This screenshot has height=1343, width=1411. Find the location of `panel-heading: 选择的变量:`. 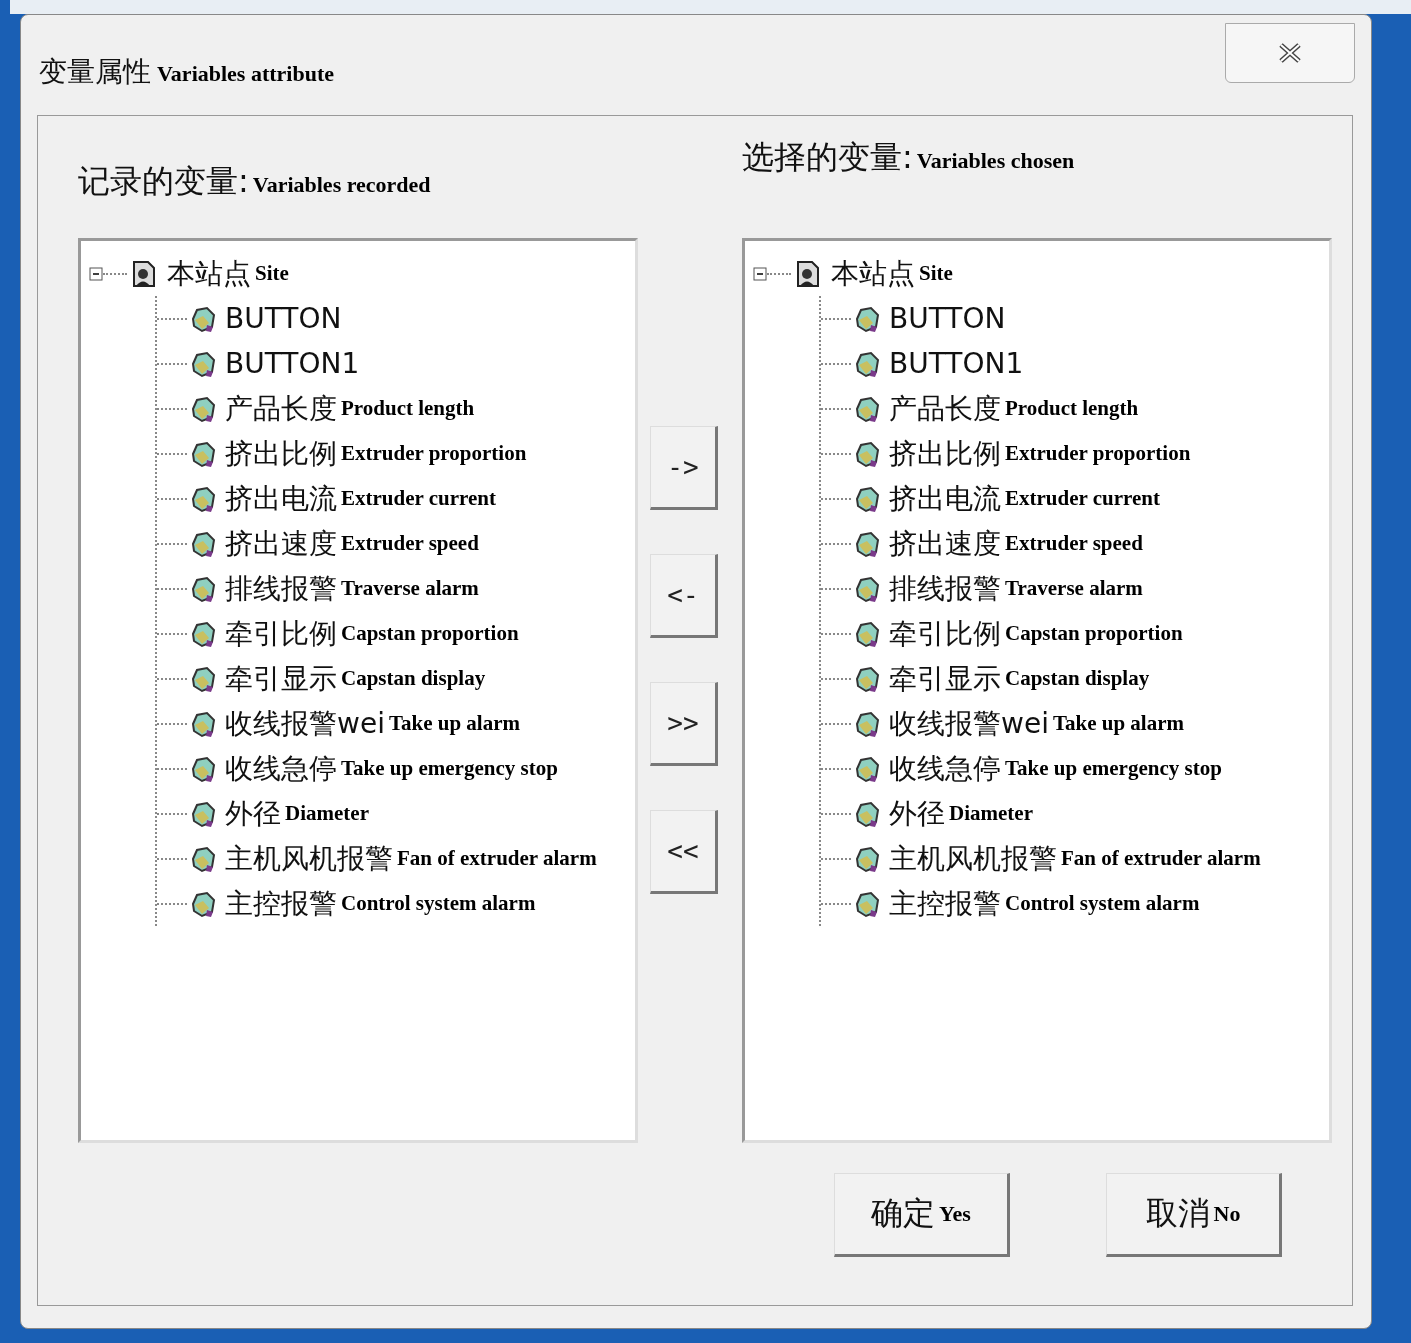

panel-heading: 选择的变量: is located at coordinates (827, 157).